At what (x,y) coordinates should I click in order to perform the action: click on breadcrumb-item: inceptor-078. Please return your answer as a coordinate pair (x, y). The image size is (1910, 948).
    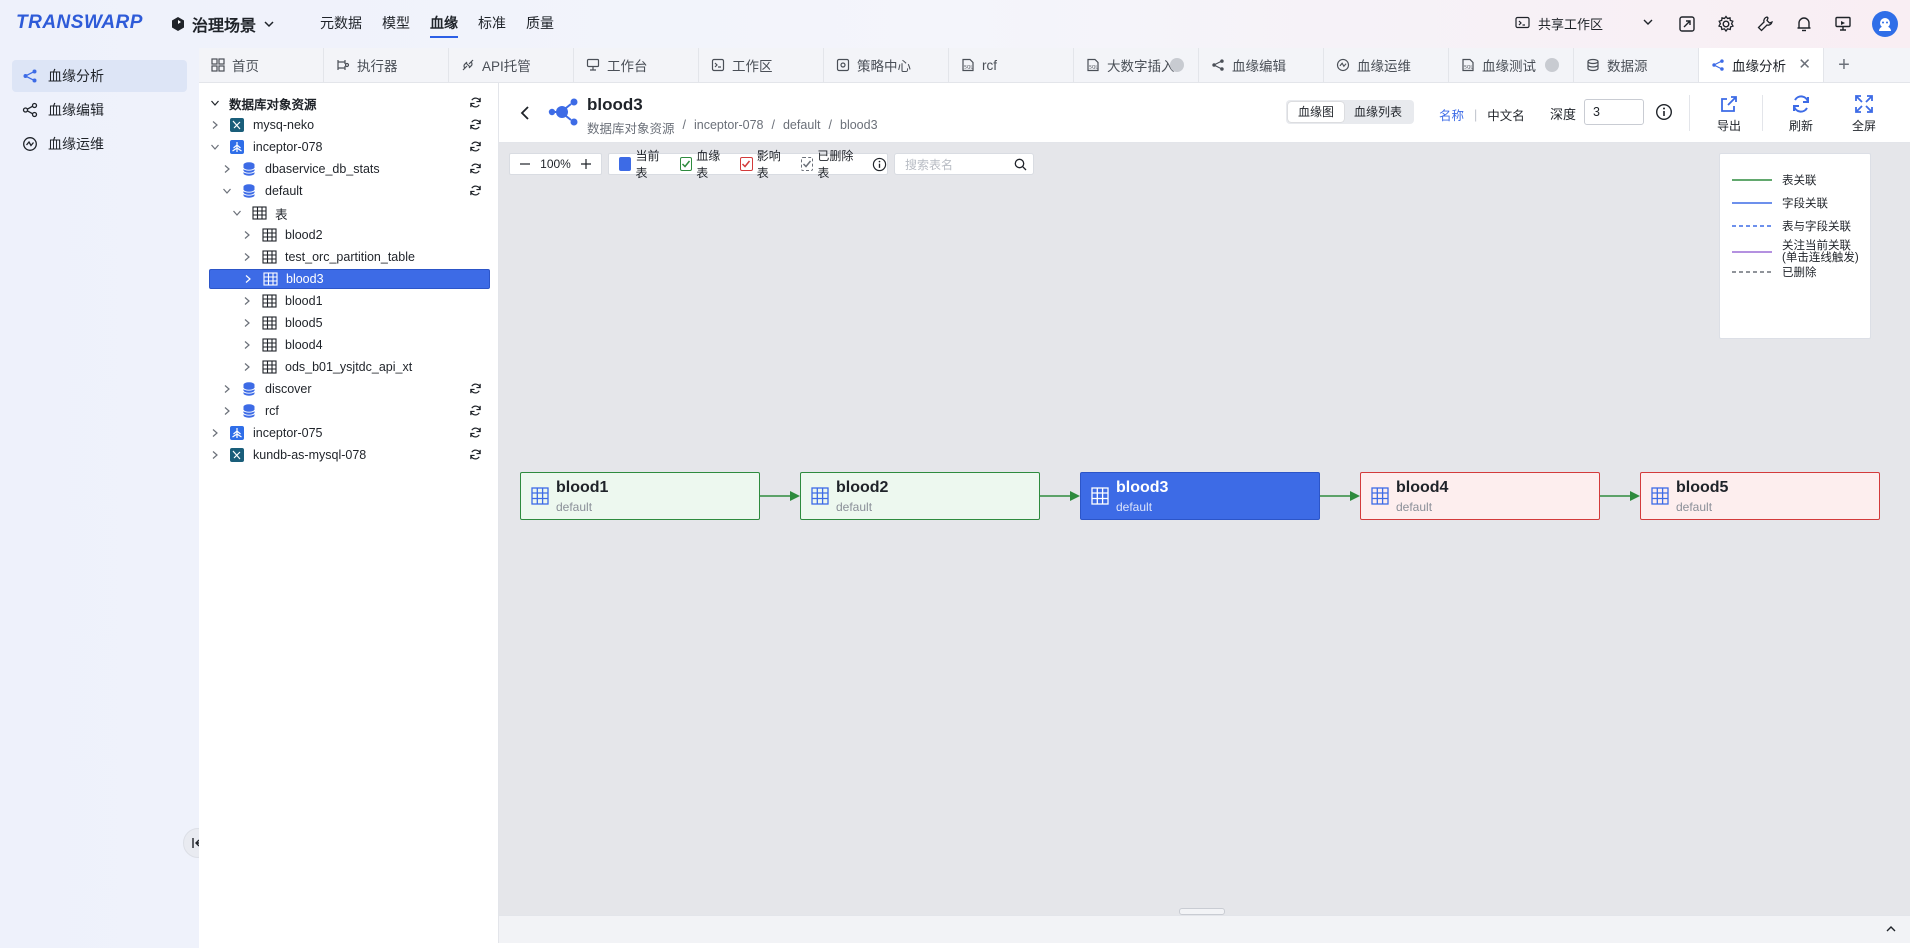
    Looking at the image, I should click on (729, 127).